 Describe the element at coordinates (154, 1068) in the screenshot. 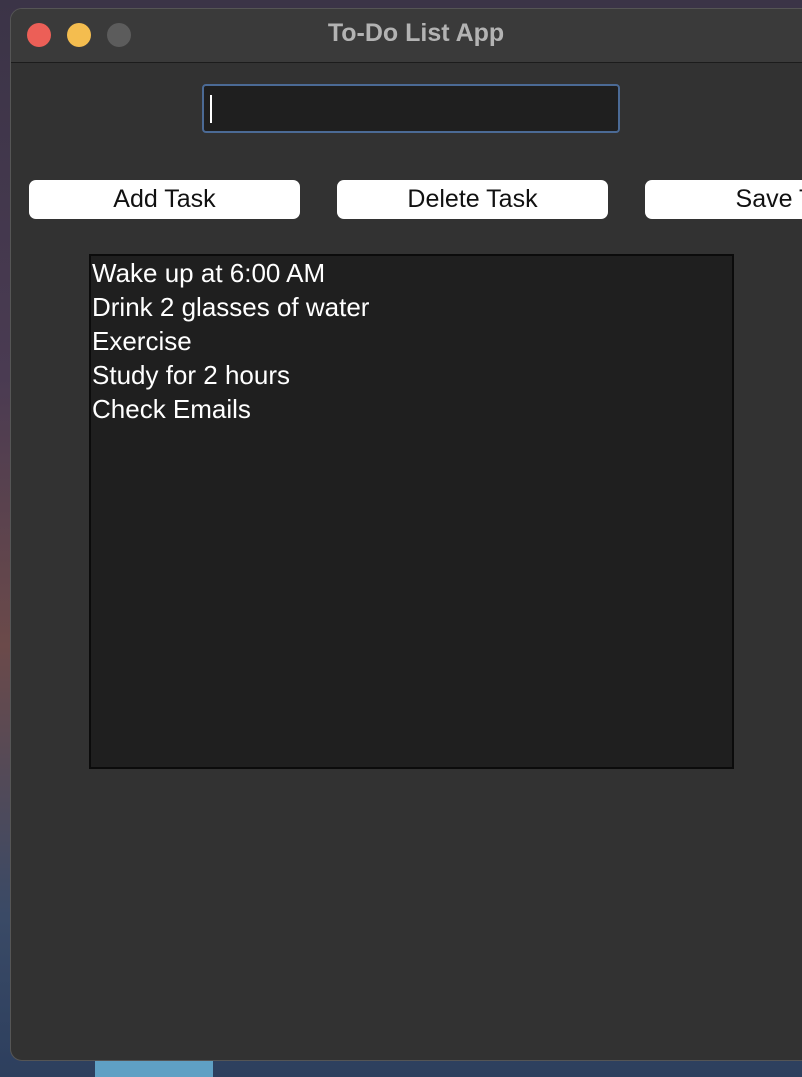

I see `desktop-background-strip` at that location.